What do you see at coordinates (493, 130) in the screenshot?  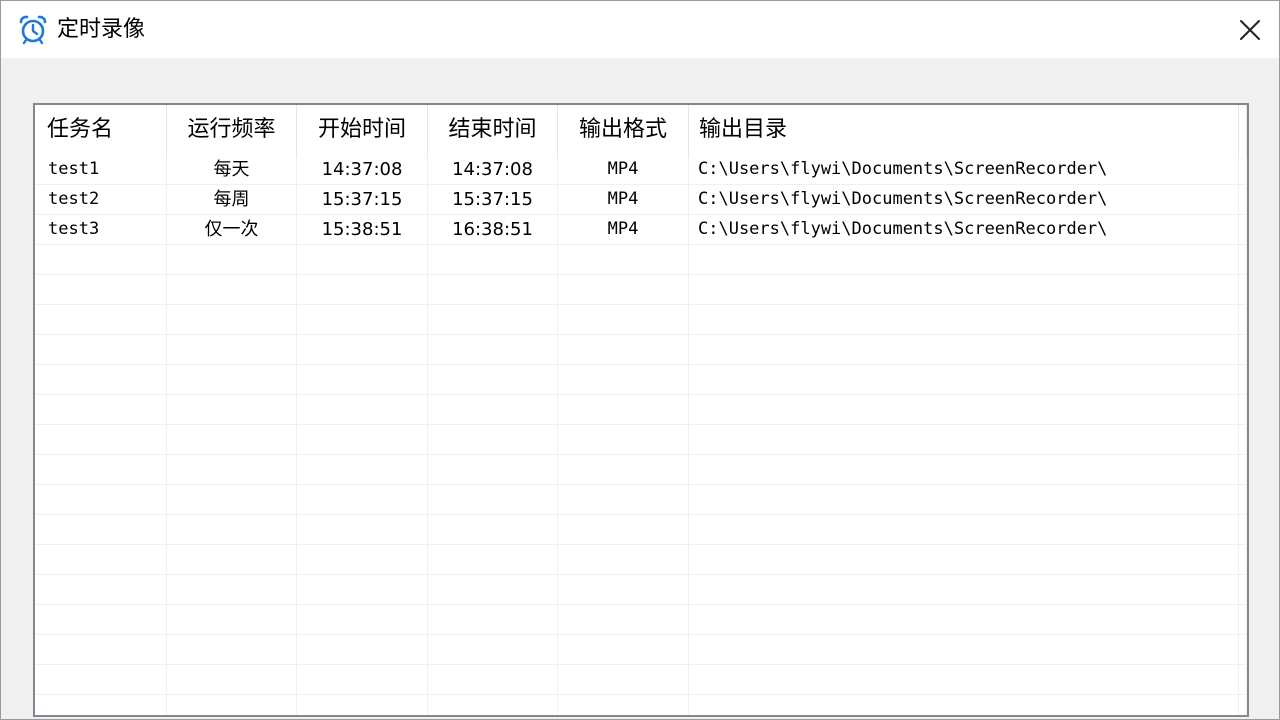 I see `column-header-end-time: 结束时间` at bounding box center [493, 130].